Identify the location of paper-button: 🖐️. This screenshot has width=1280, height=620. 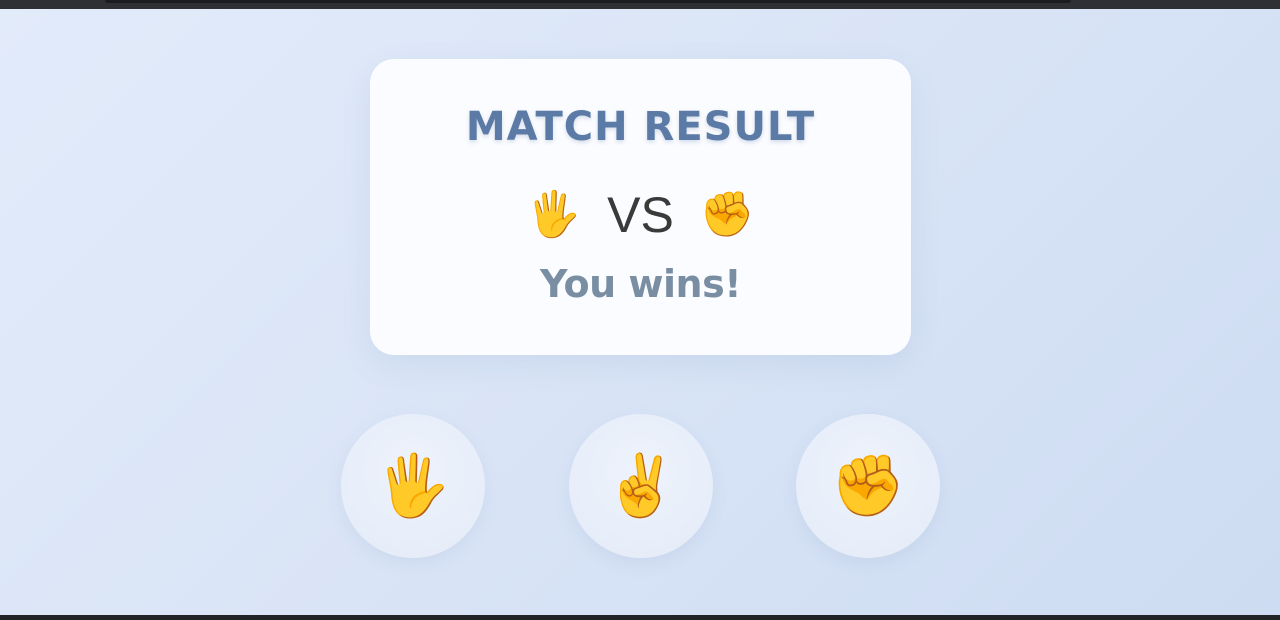
(413, 486).